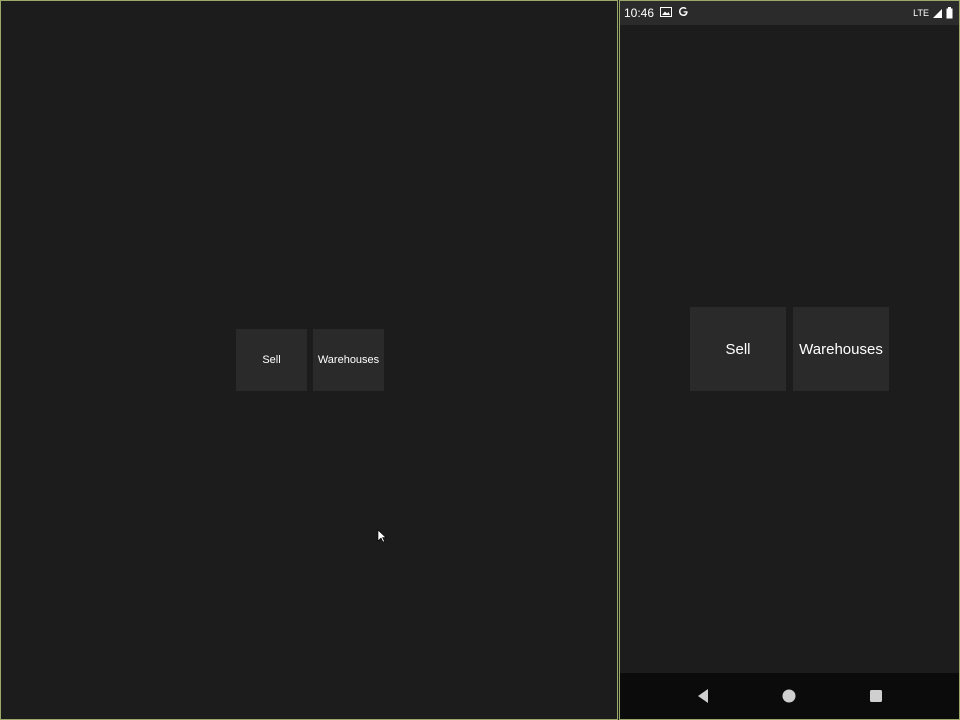  What do you see at coordinates (937, 13) in the screenshot?
I see `signal-icon` at bounding box center [937, 13].